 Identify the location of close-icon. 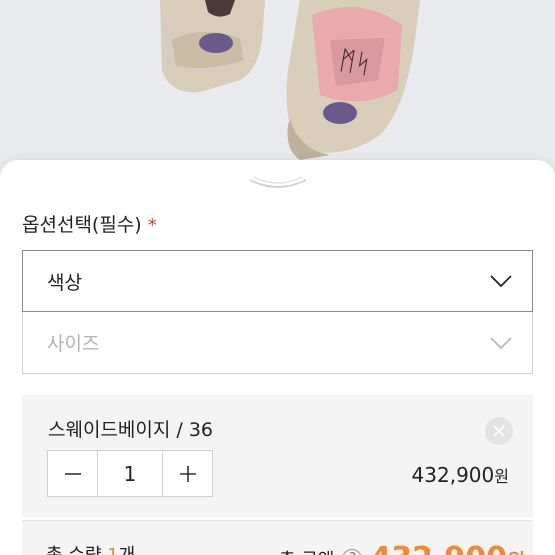
(499, 431).